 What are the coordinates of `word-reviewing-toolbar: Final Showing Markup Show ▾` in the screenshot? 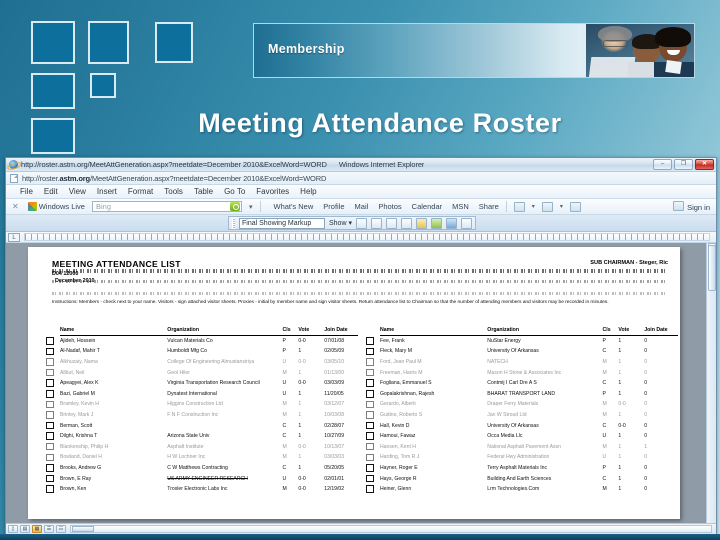 It's located at (361, 223).